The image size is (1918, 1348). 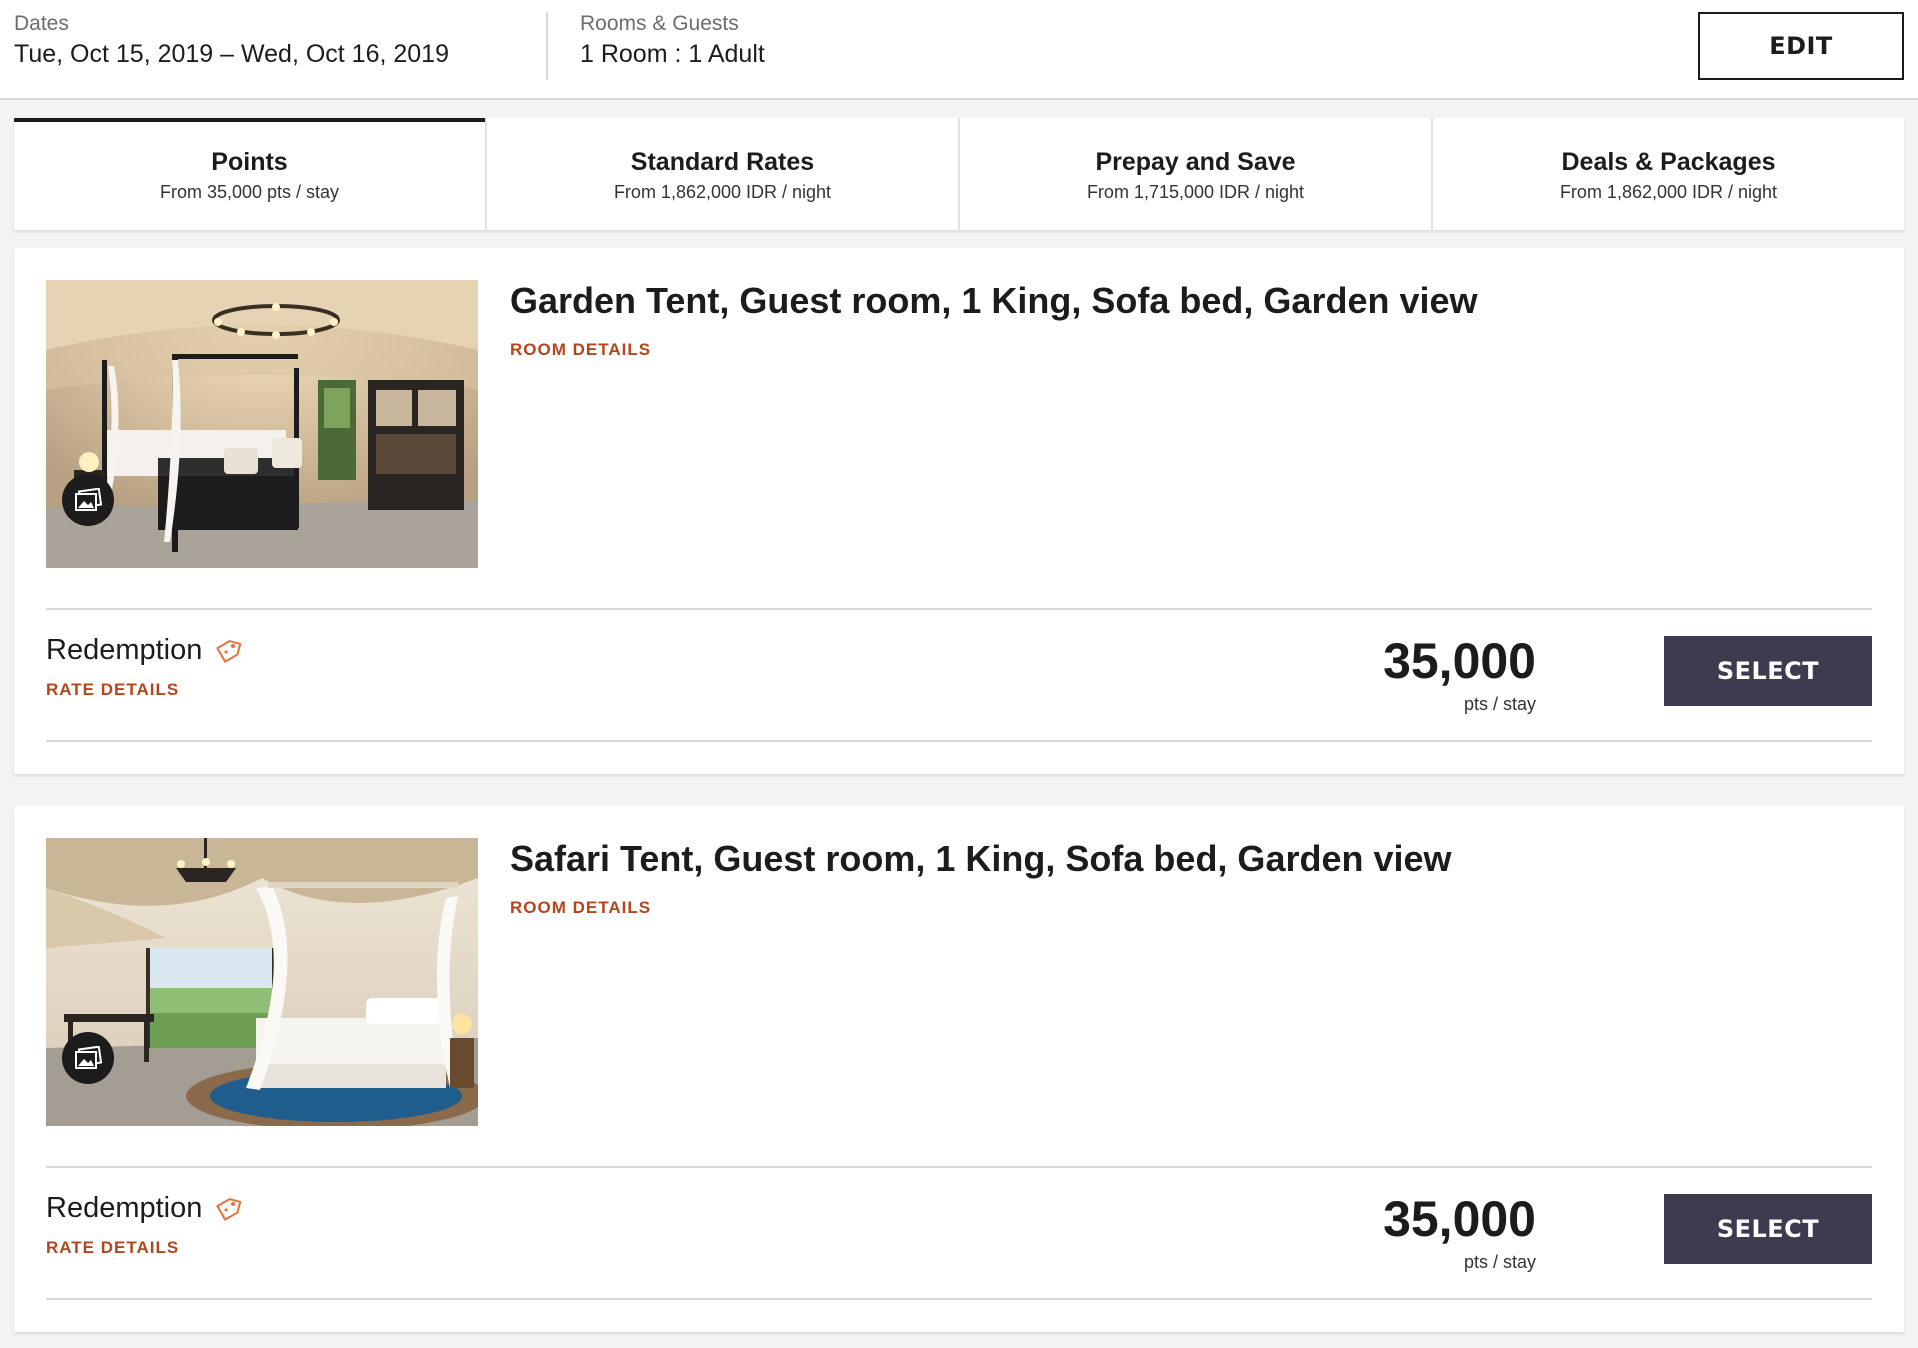 What do you see at coordinates (1668, 162) in the screenshot?
I see `tab-title: Deals & Packages` at bounding box center [1668, 162].